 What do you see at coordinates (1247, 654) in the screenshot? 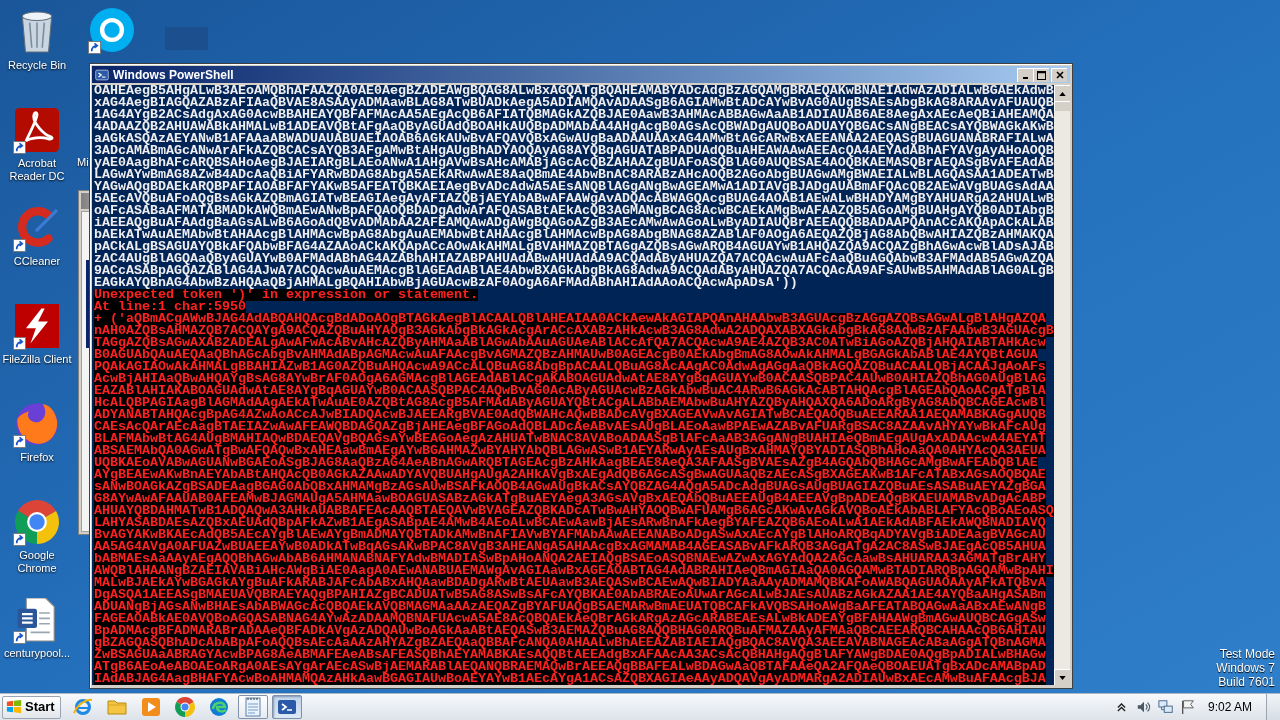
I see `mode-notice-text: Test Mode` at bounding box center [1247, 654].